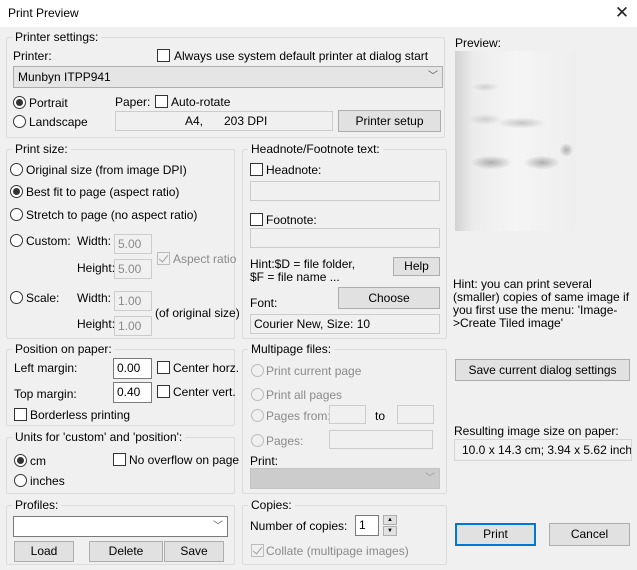 The width and height of the screenshot is (637, 570). Describe the element at coordinates (197, 313) in the screenshot. I see `of-original-label: (of original size)` at that location.